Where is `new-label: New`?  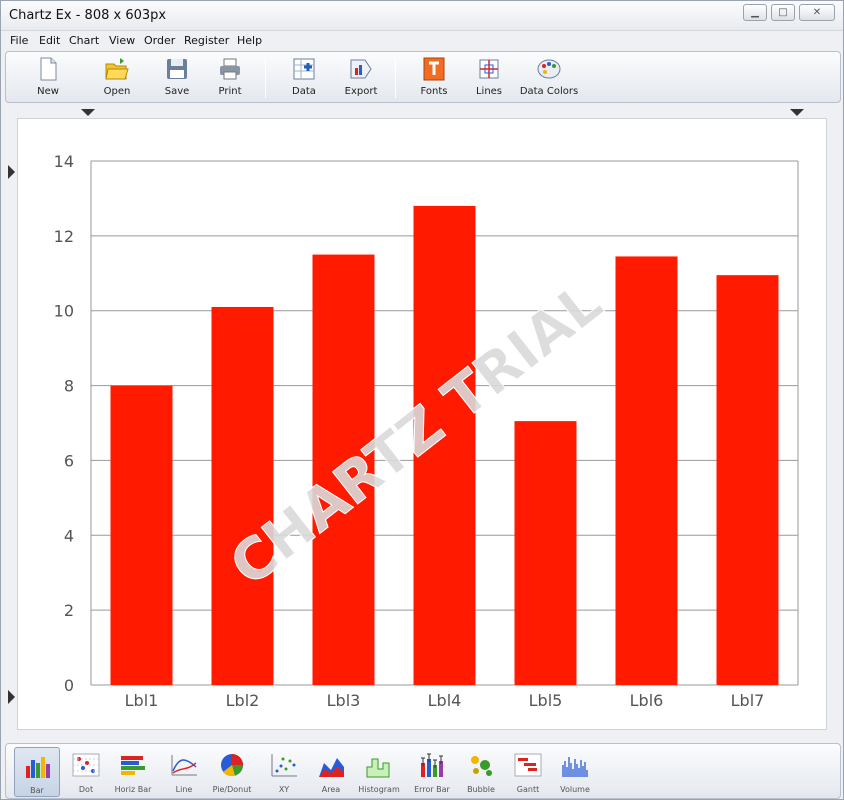
new-label: New is located at coordinates (48, 91).